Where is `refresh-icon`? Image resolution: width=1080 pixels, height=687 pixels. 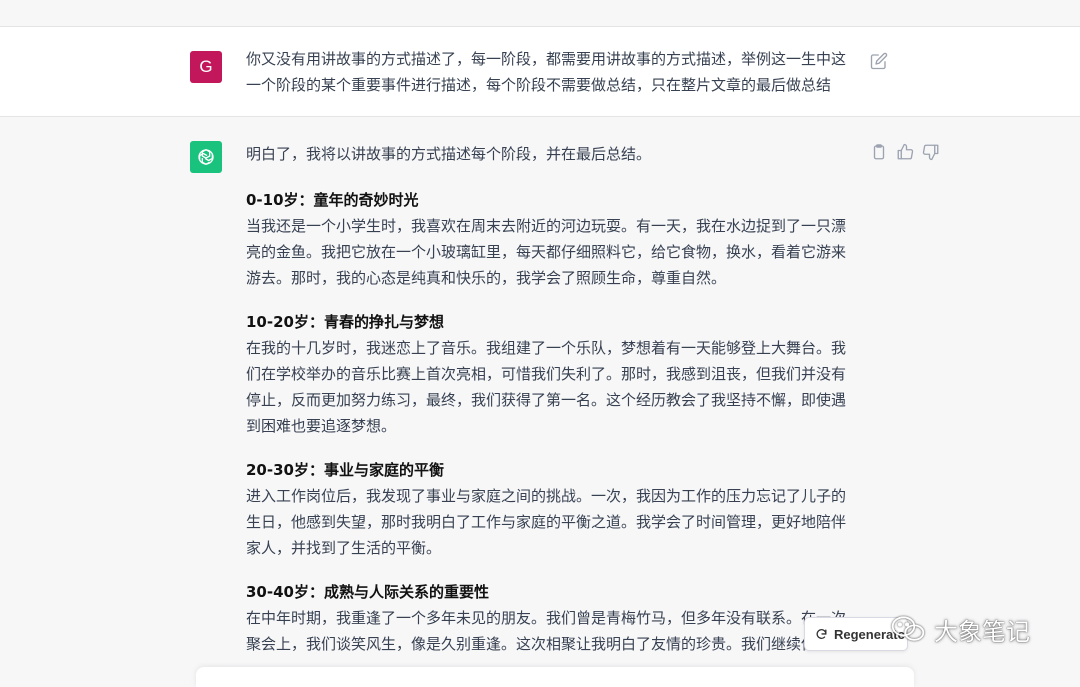 refresh-icon is located at coordinates (821, 633).